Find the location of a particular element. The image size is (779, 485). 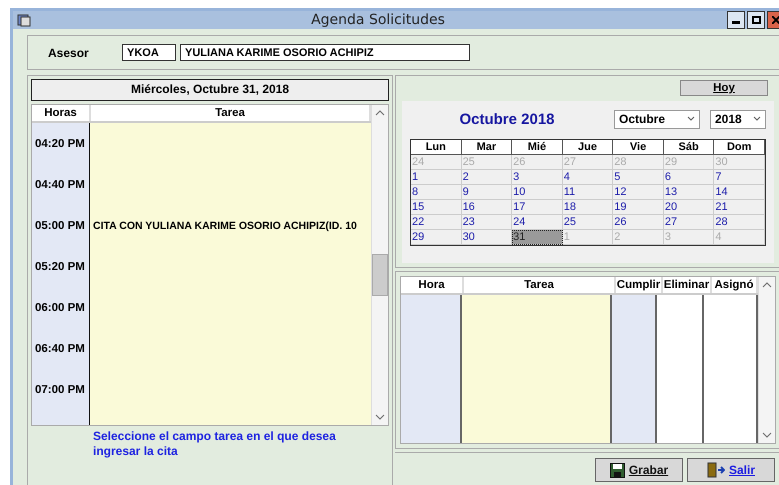

app-icon is located at coordinates (24, 20).